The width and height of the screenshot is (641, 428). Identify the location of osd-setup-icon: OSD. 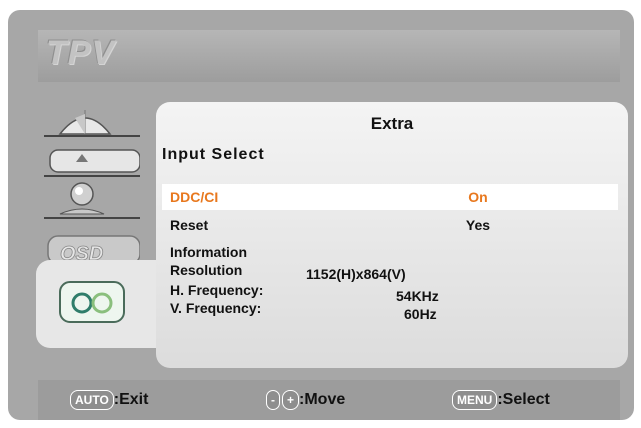
(93, 249).